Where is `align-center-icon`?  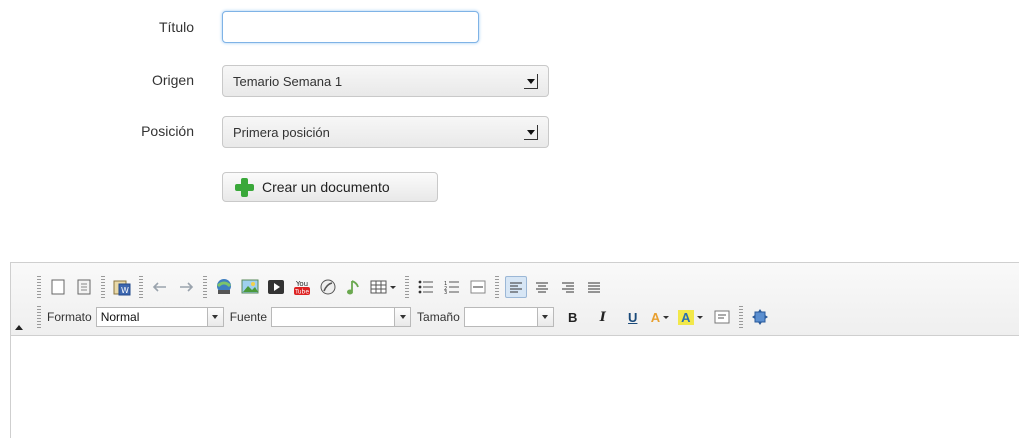
align-center-icon is located at coordinates (542, 287).